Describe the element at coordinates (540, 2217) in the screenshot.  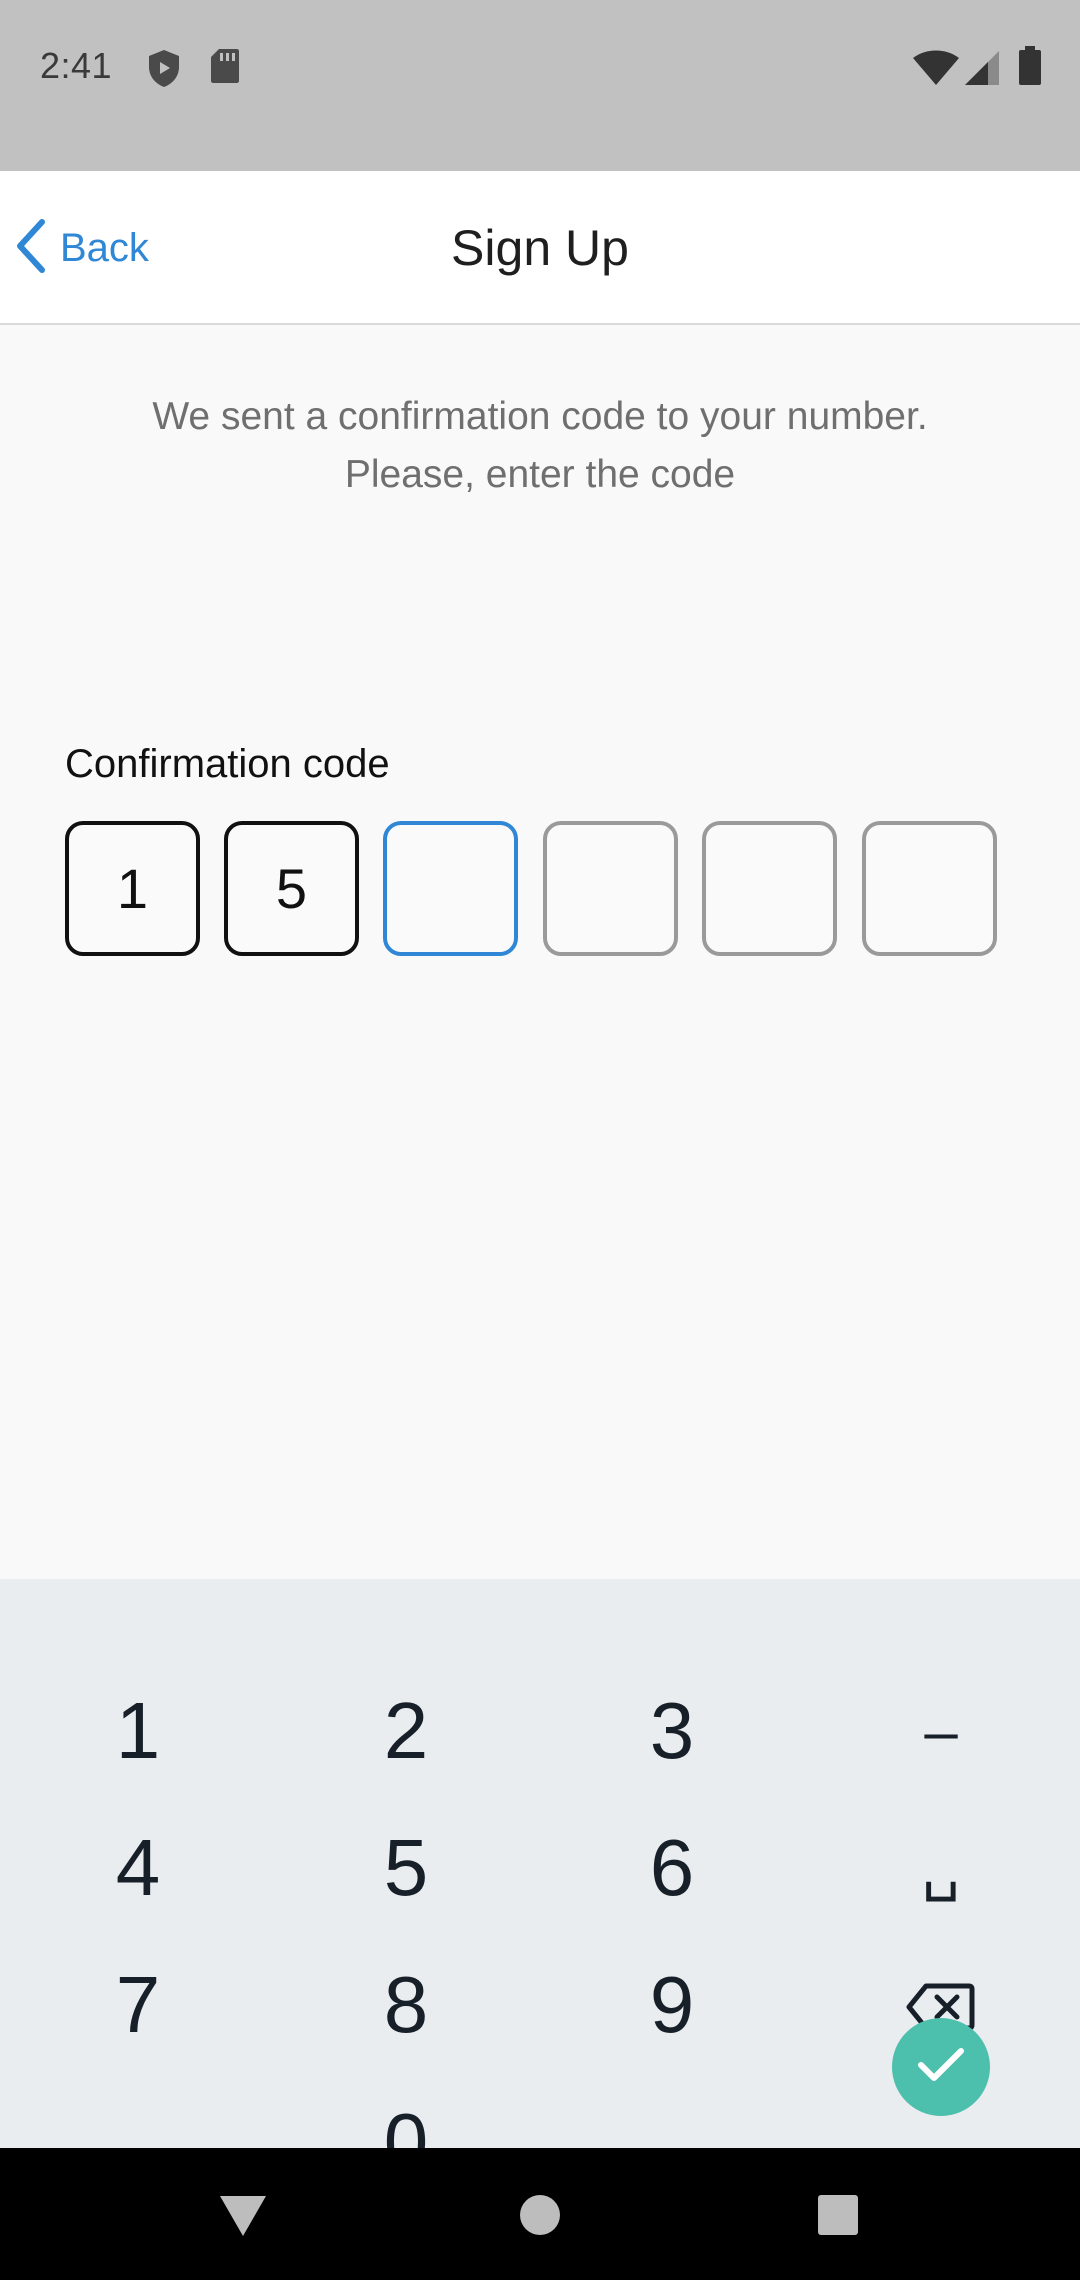
I see `nav-home-icon` at that location.